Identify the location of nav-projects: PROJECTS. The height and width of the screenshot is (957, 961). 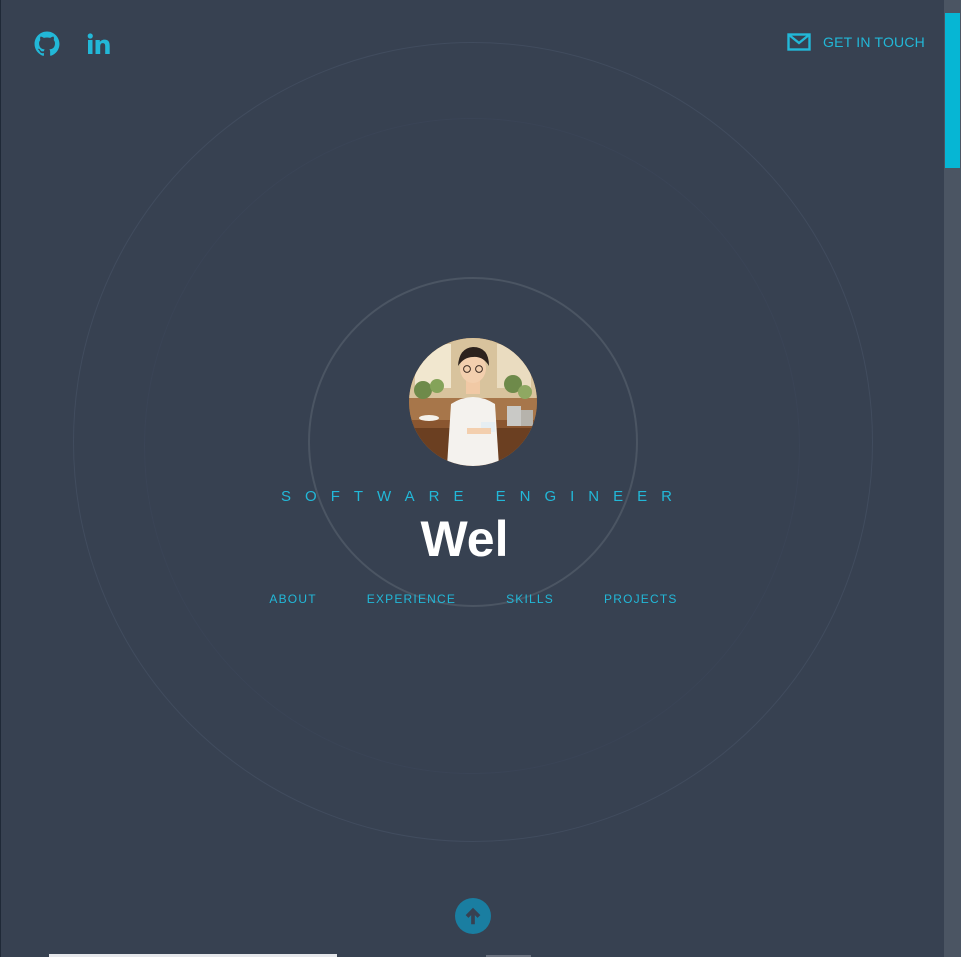
(641, 599).